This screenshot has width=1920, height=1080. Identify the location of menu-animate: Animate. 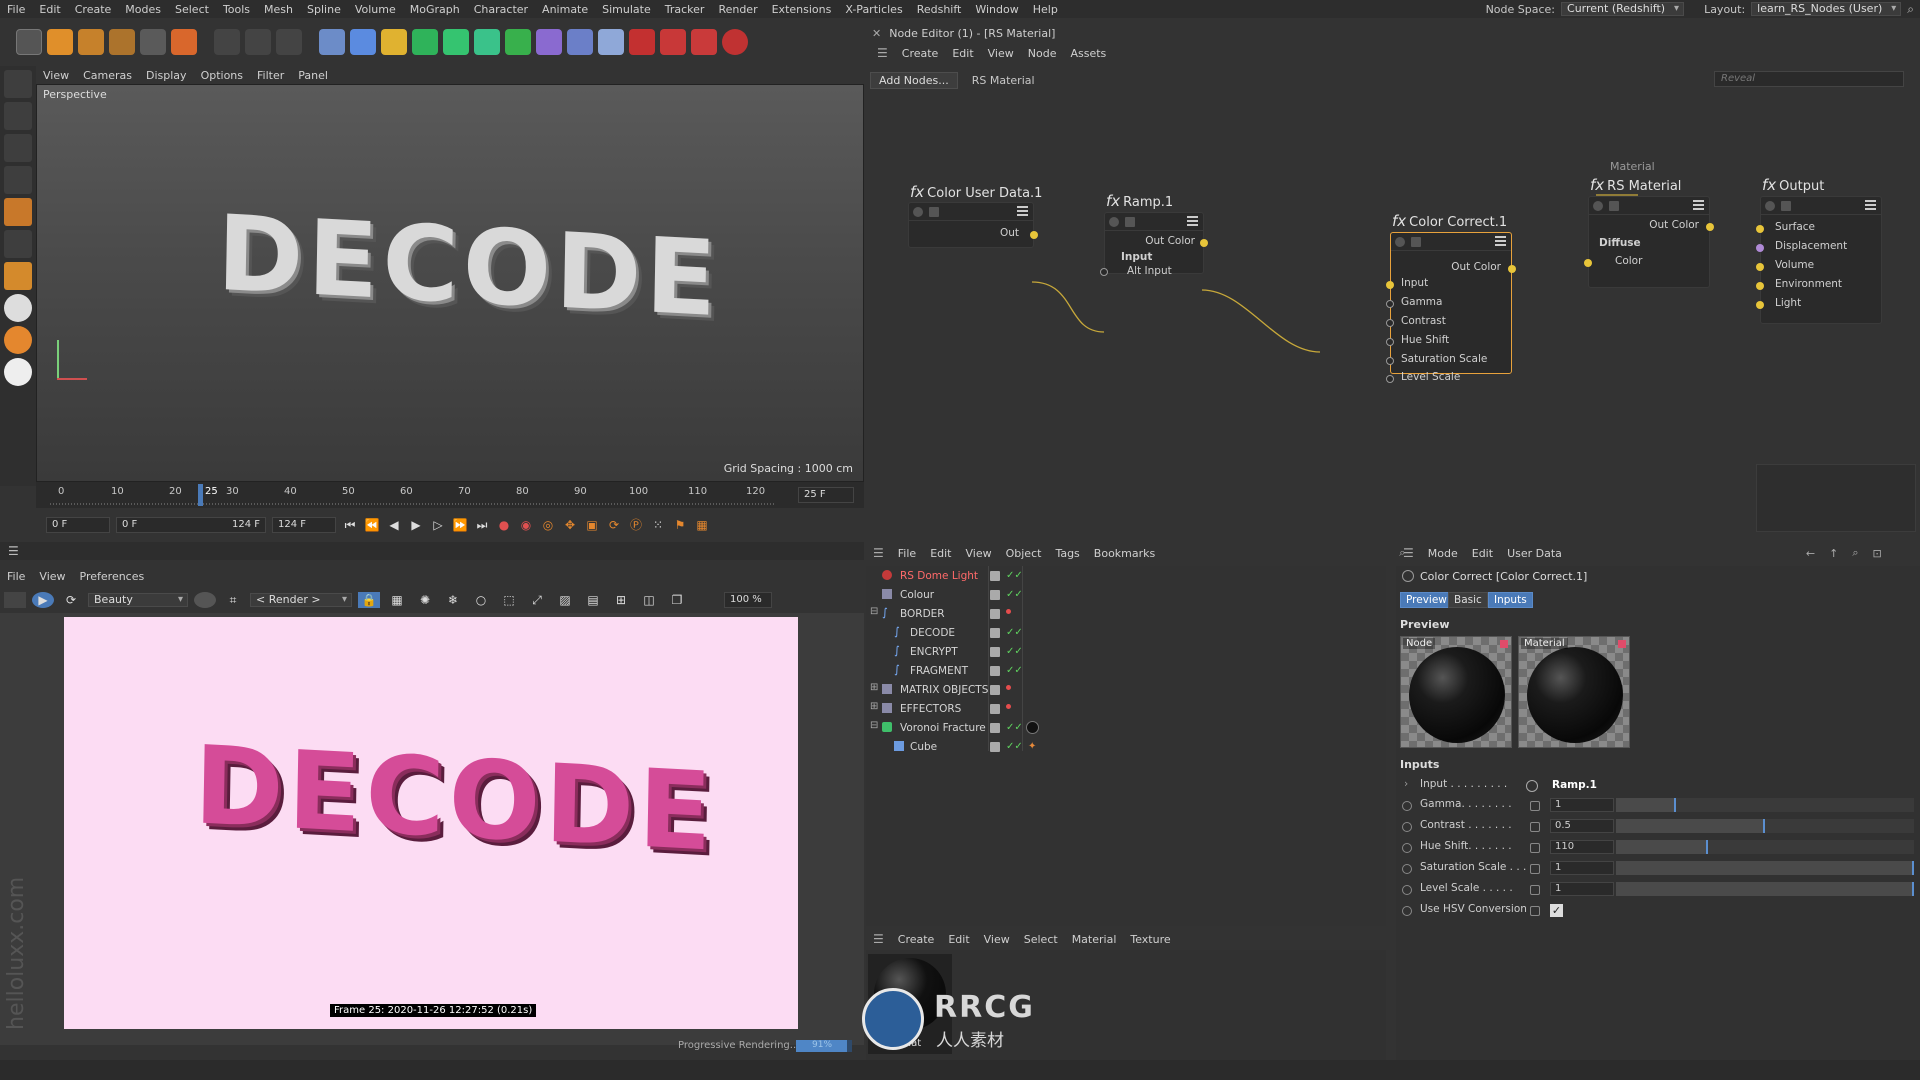
(565, 9).